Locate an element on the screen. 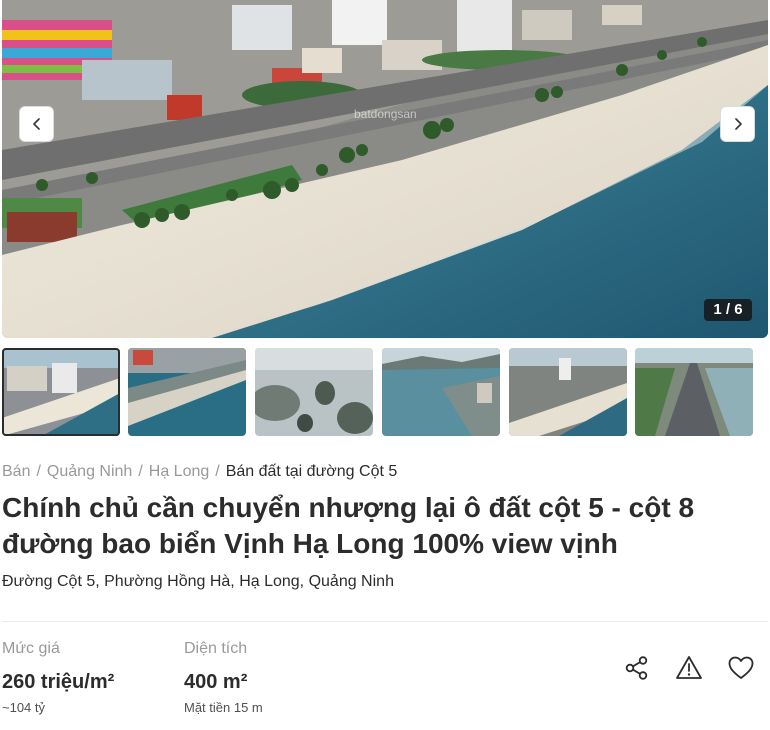 Image resolution: width=770 pixels, height=730 pixels. price-value: 260 triệu/m² is located at coordinates (58, 682).